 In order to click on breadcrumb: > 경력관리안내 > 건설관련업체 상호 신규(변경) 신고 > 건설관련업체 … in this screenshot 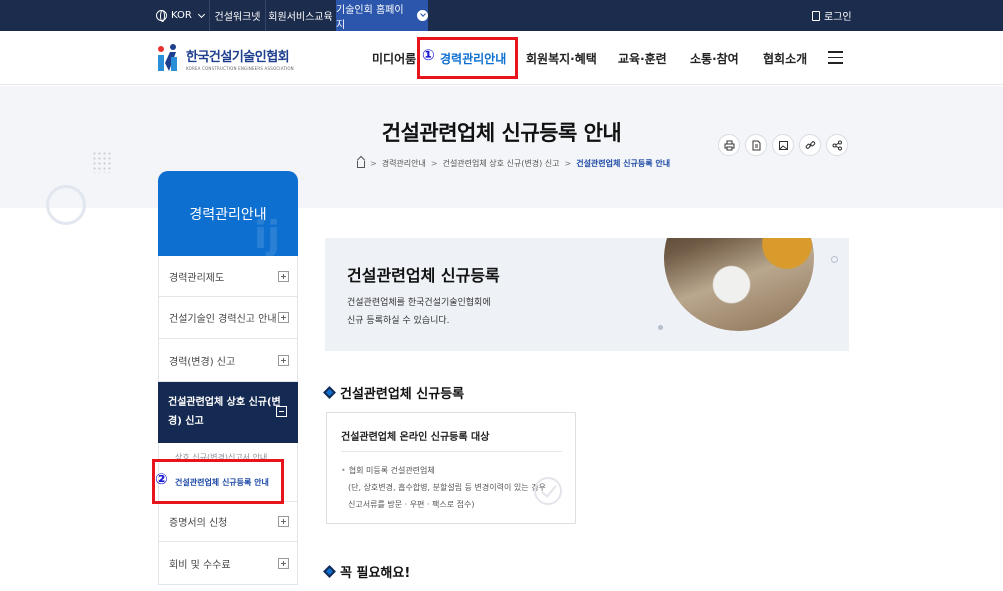, I will do `click(513, 163)`.